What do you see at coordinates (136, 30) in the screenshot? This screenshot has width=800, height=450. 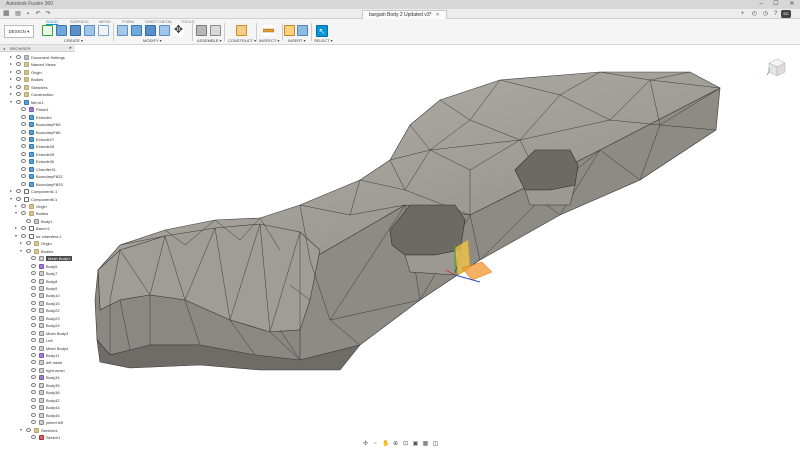 I see `fillet-icon` at bounding box center [136, 30].